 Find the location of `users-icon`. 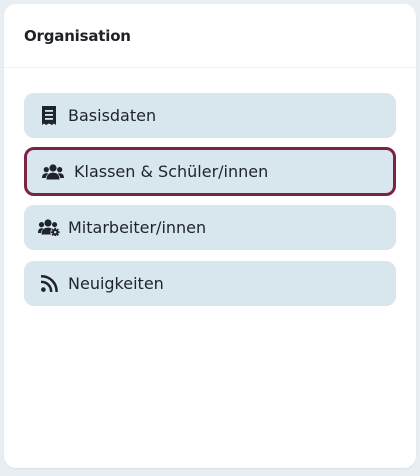

users-icon is located at coordinates (53, 172).